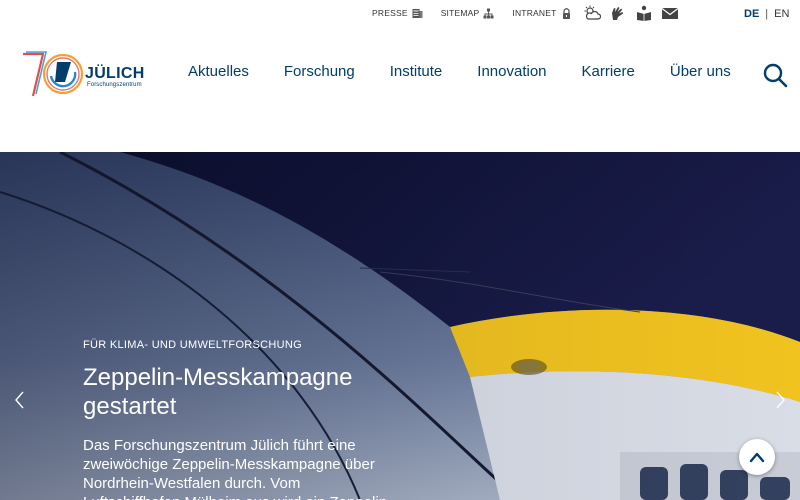  Describe the element at coordinates (115, 73) in the screenshot. I see `logo-brand: JÜLICH` at that location.